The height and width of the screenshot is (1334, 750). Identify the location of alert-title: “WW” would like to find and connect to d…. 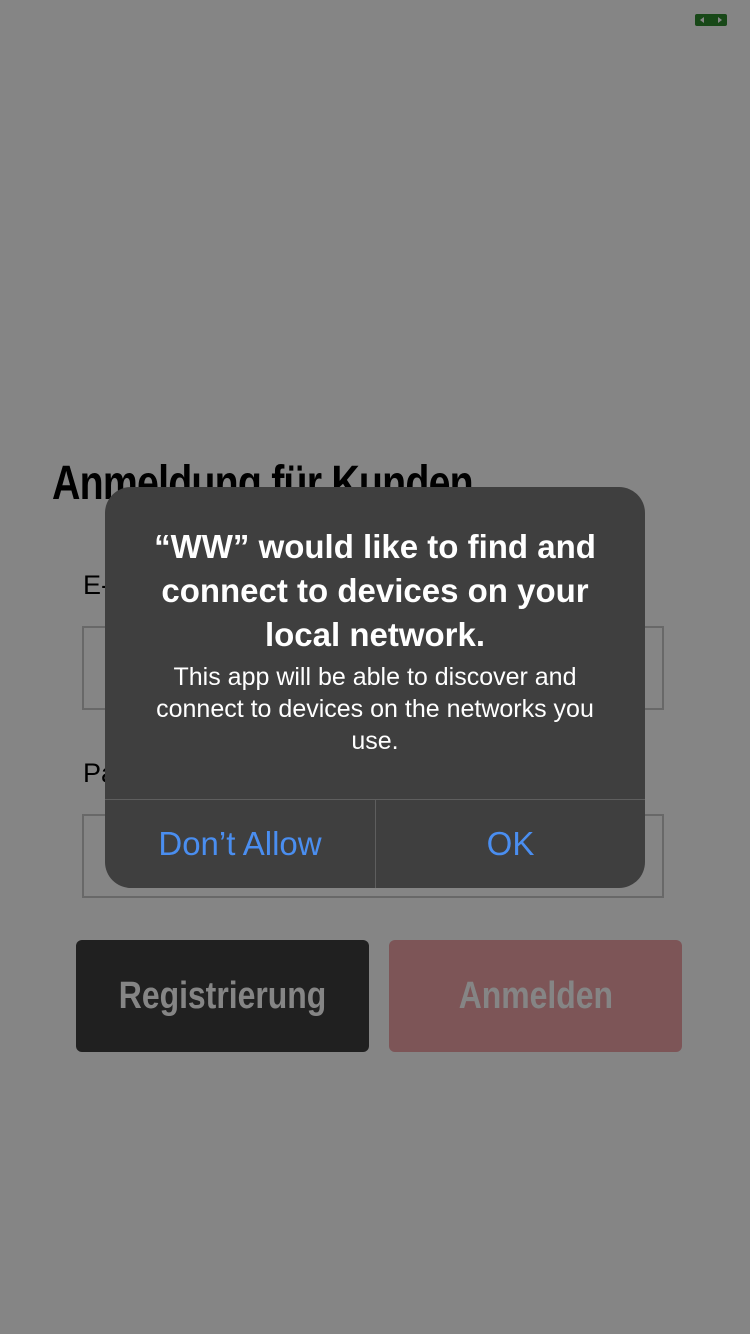
(375, 590).